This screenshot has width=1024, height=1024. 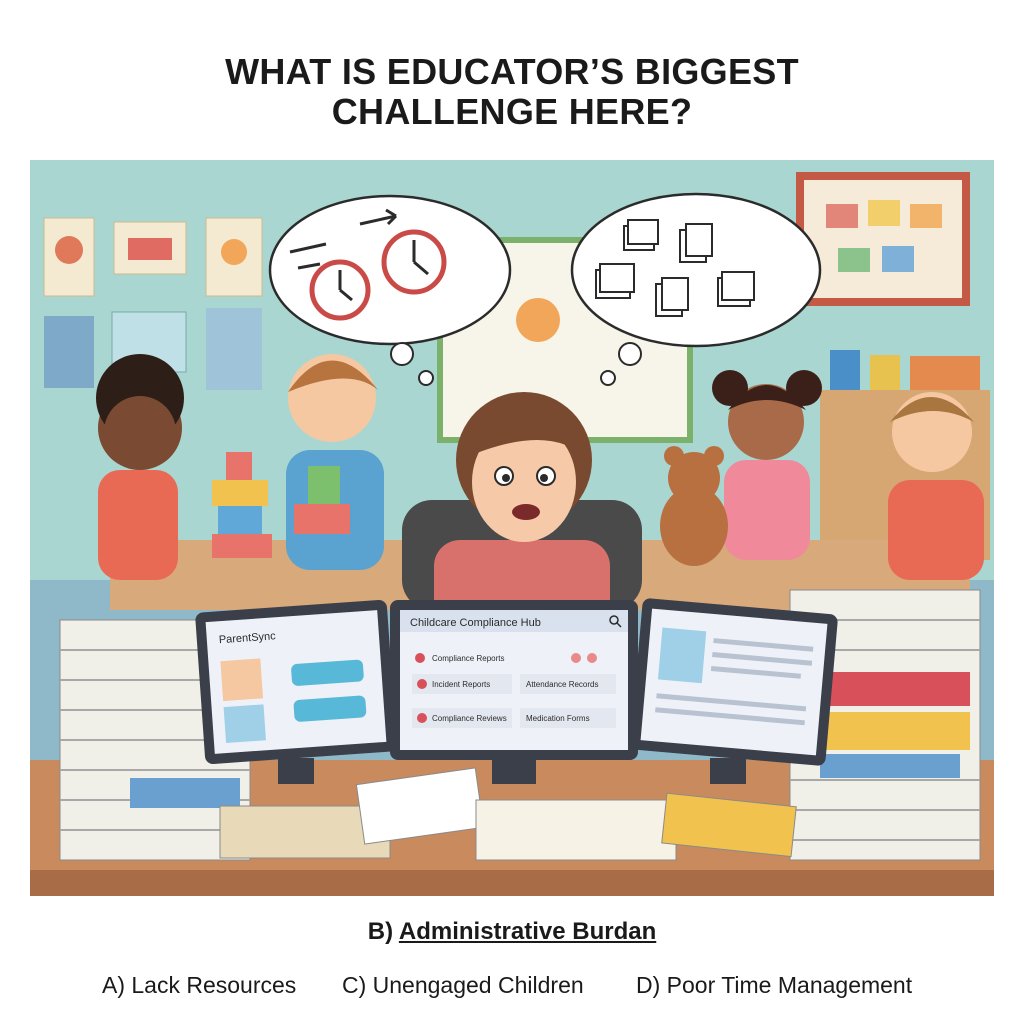 What do you see at coordinates (562, 684) in the screenshot?
I see `center-row: Attendance Records` at bounding box center [562, 684].